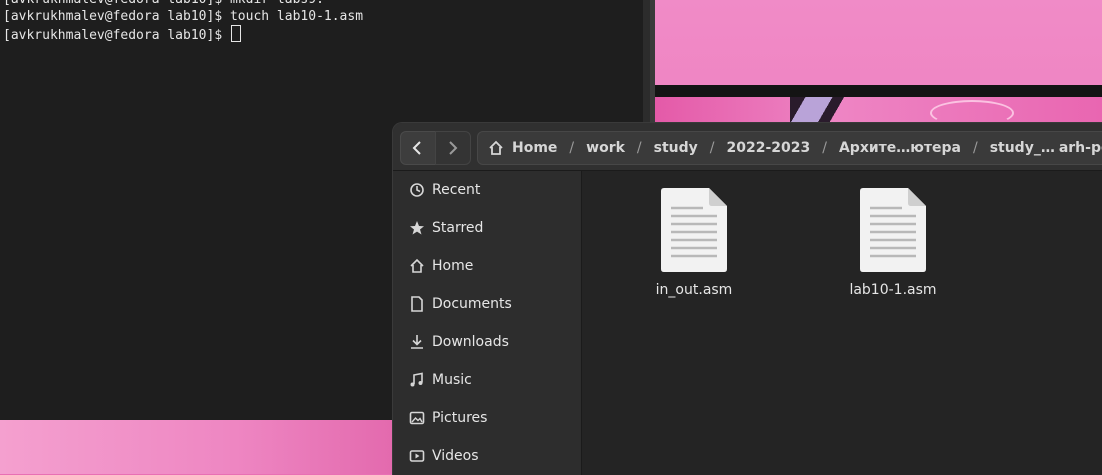 The image size is (1102, 475). I want to click on picture-icon, so click(417, 418).